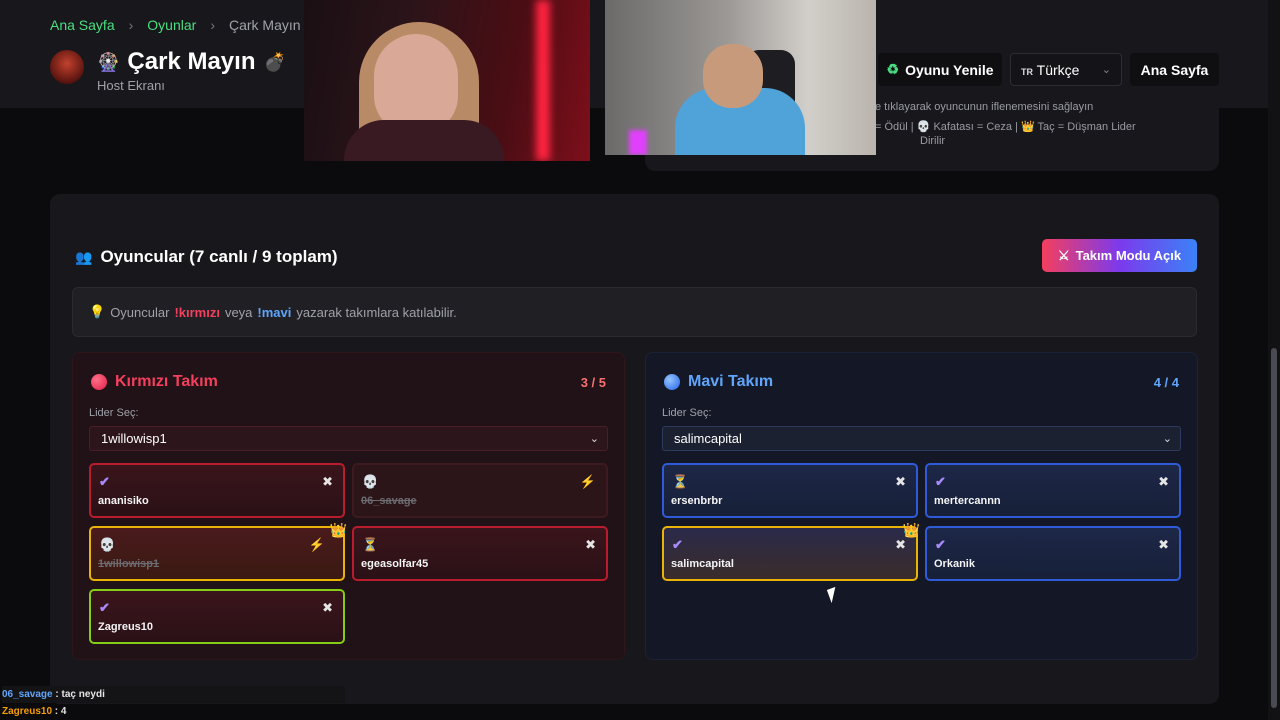 The width and height of the screenshot is (1280, 720). Describe the element at coordinates (217, 616) in the screenshot. I see `player-card: ✔ ✖ Zagreus10` at that location.